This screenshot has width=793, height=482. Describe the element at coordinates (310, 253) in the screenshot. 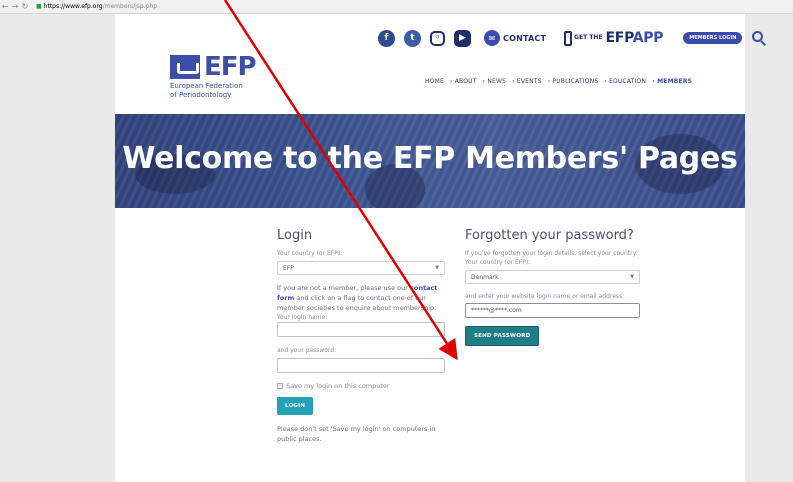

I see `login-country-label: Your country (or EFP):` at that location.